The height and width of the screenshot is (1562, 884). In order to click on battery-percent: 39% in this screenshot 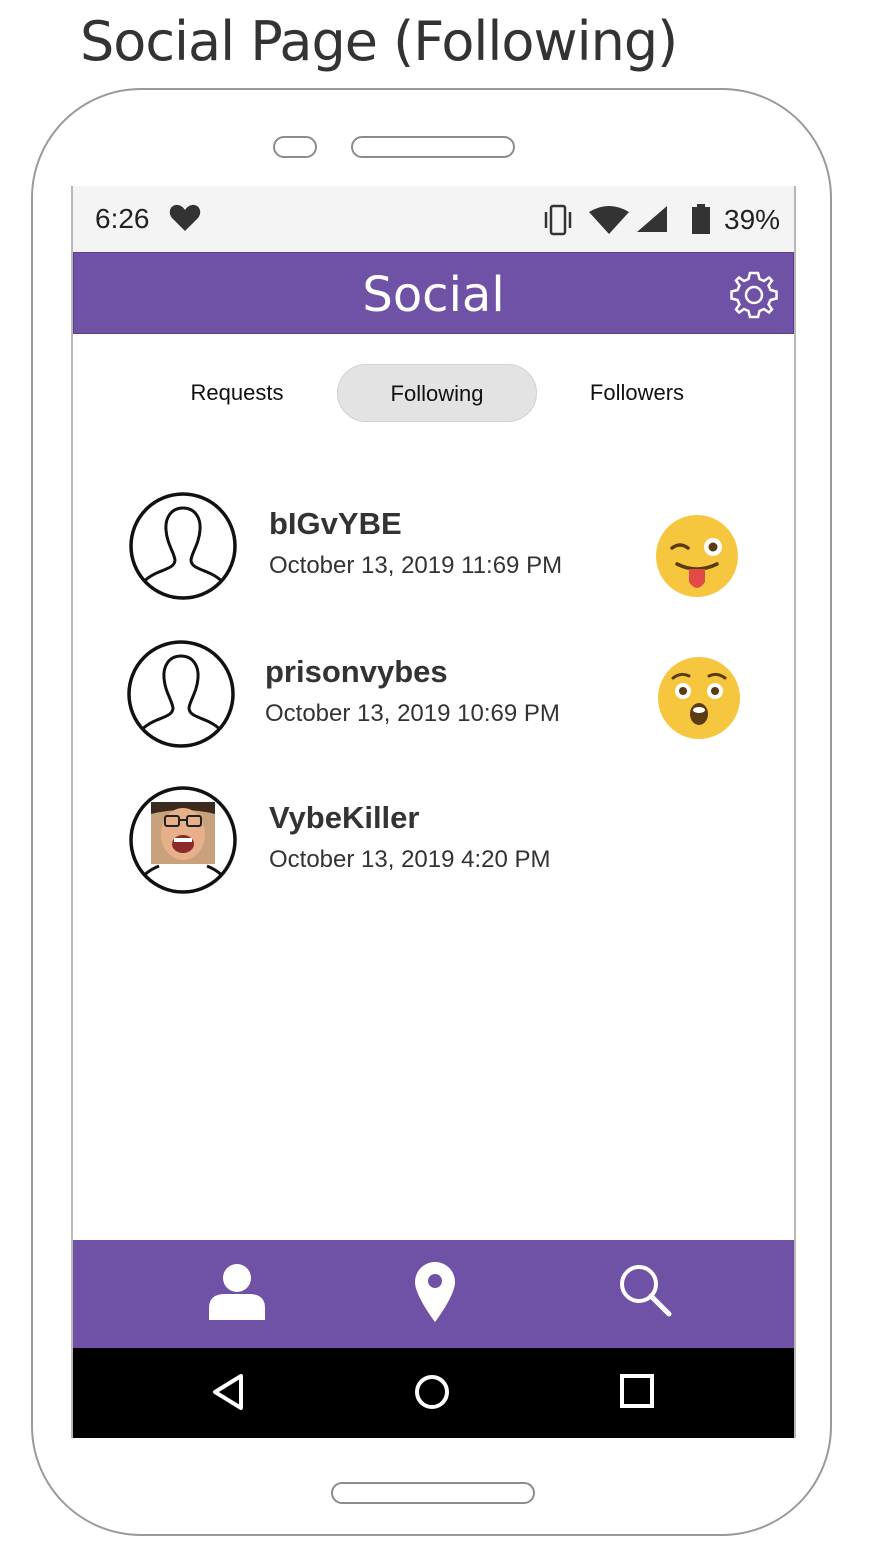, I will do `click(752, 219)`.